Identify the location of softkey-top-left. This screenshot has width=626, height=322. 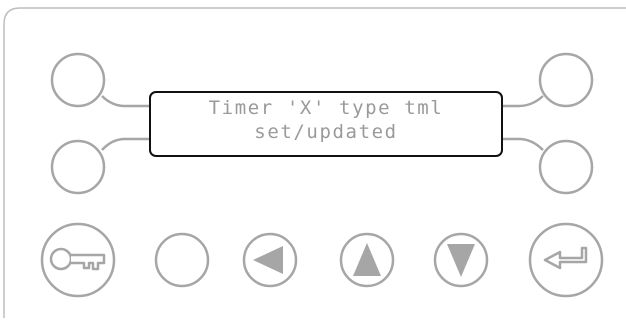
(78, 80).